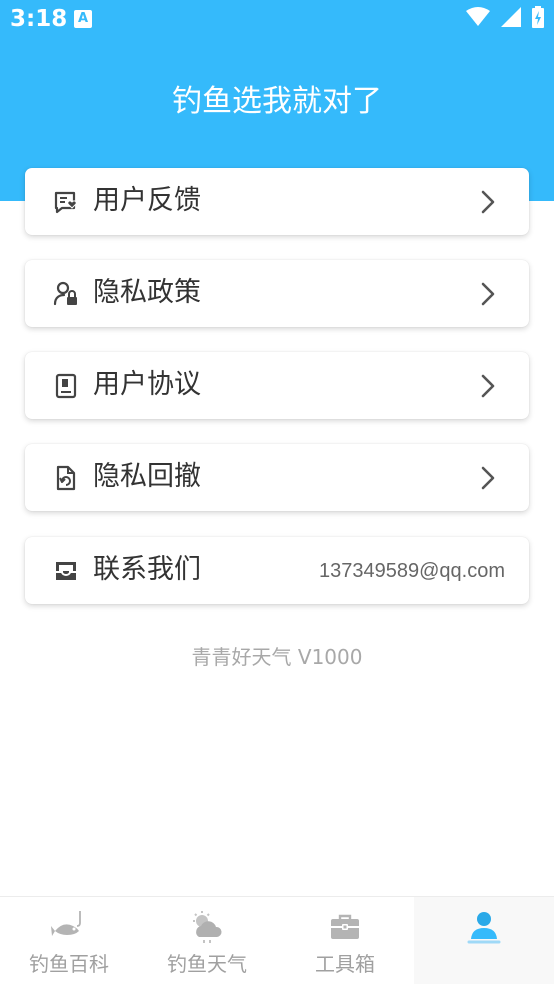 The width and height of the screenshot is (554, 984). Describe the element at coordinates (277, 101) in the screenshot. I see `page-title: 钓鱼选我就对了` at that location.